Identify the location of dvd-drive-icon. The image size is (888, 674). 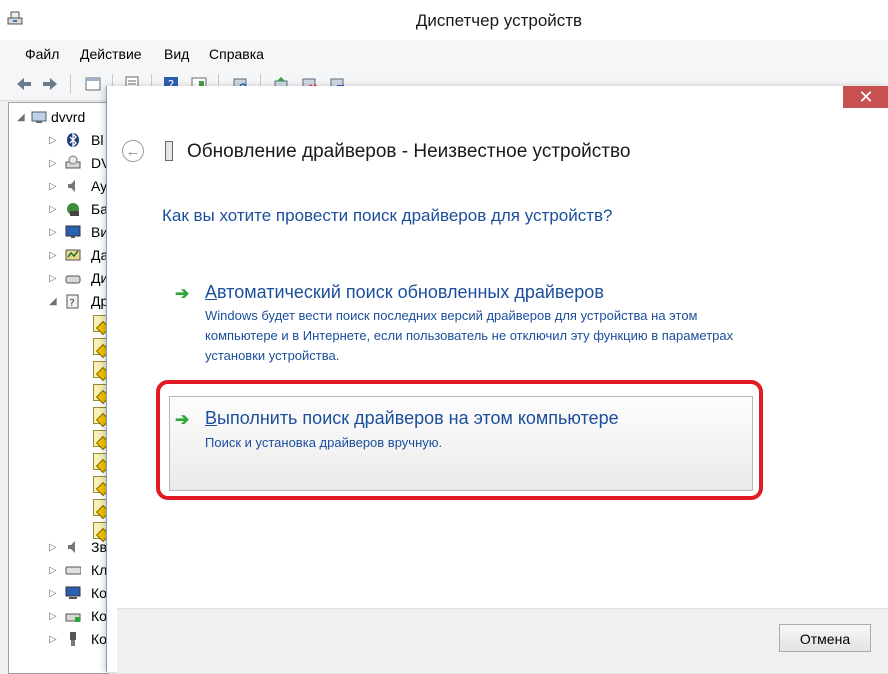
(73, 162).